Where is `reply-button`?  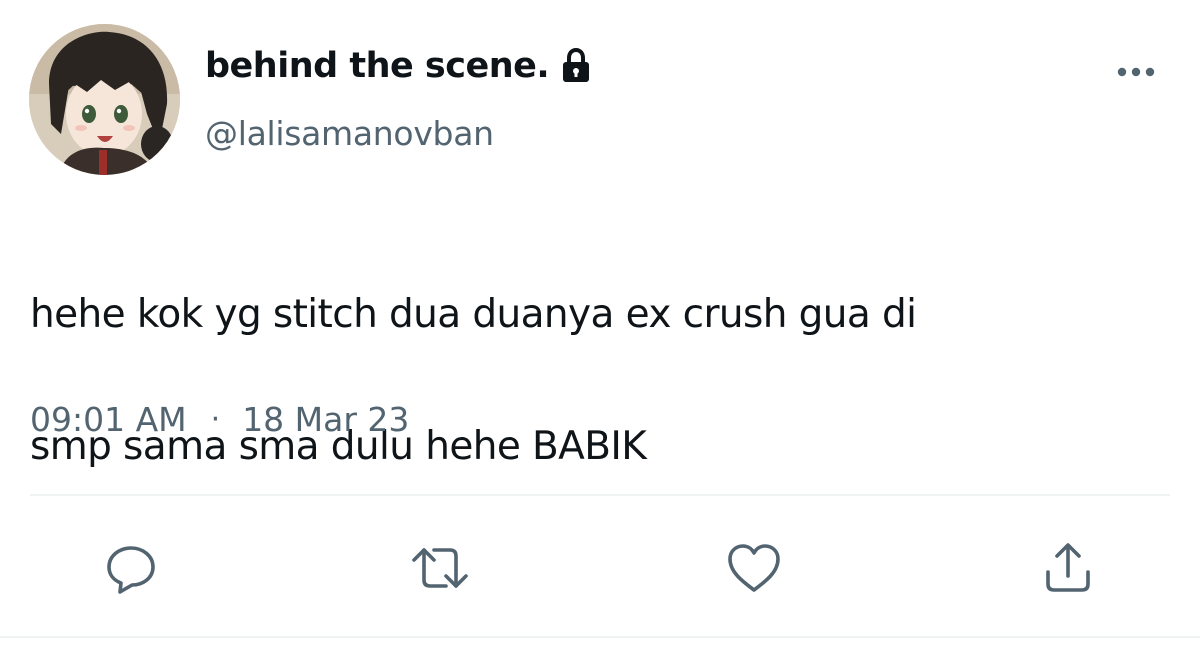
reply-button is located at coordinates (131, 568).